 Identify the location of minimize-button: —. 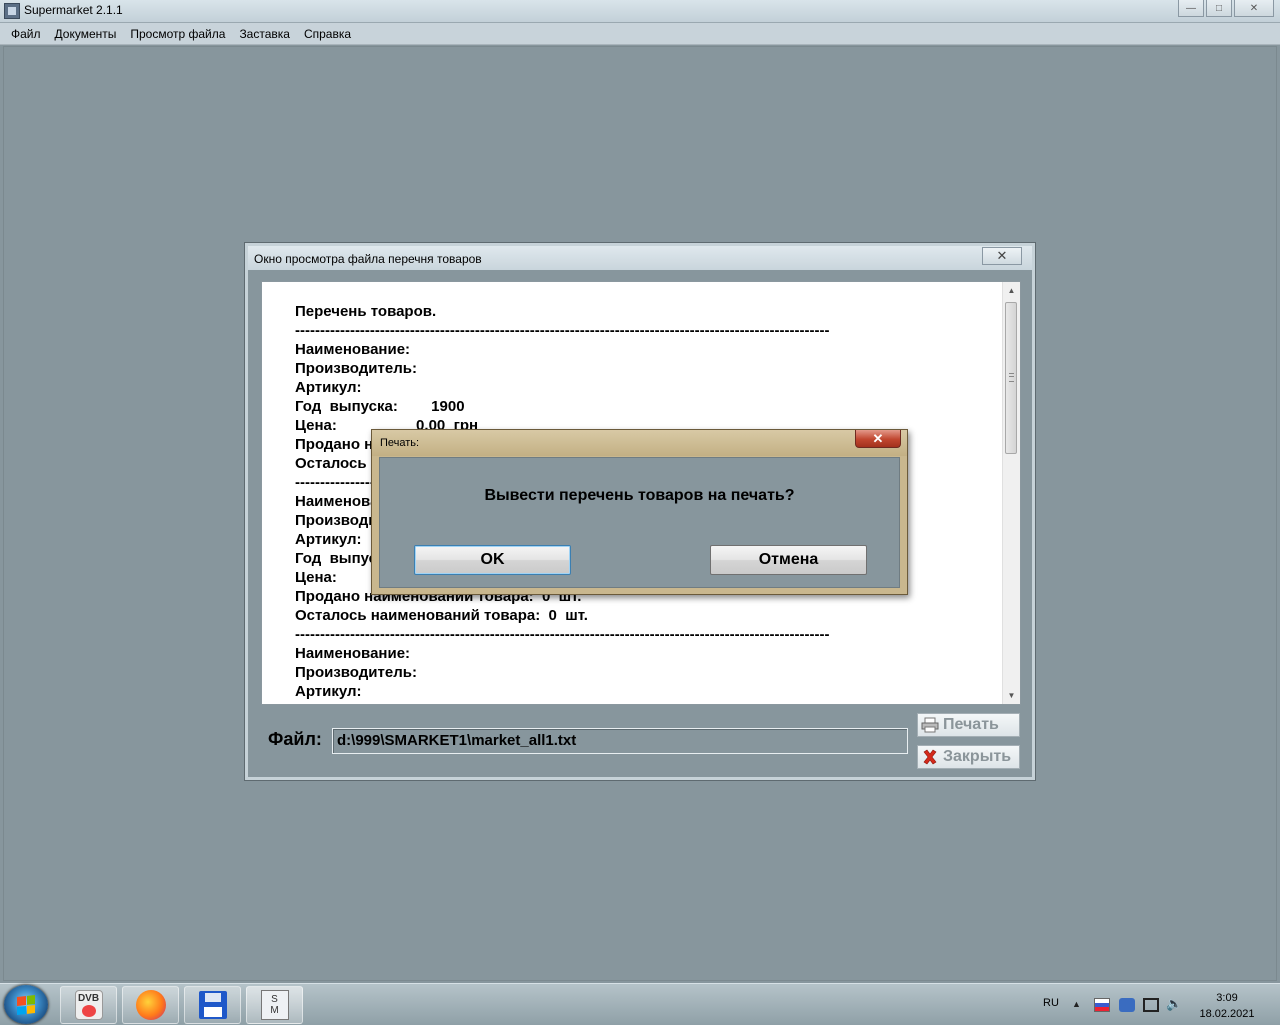
(1191, 8).